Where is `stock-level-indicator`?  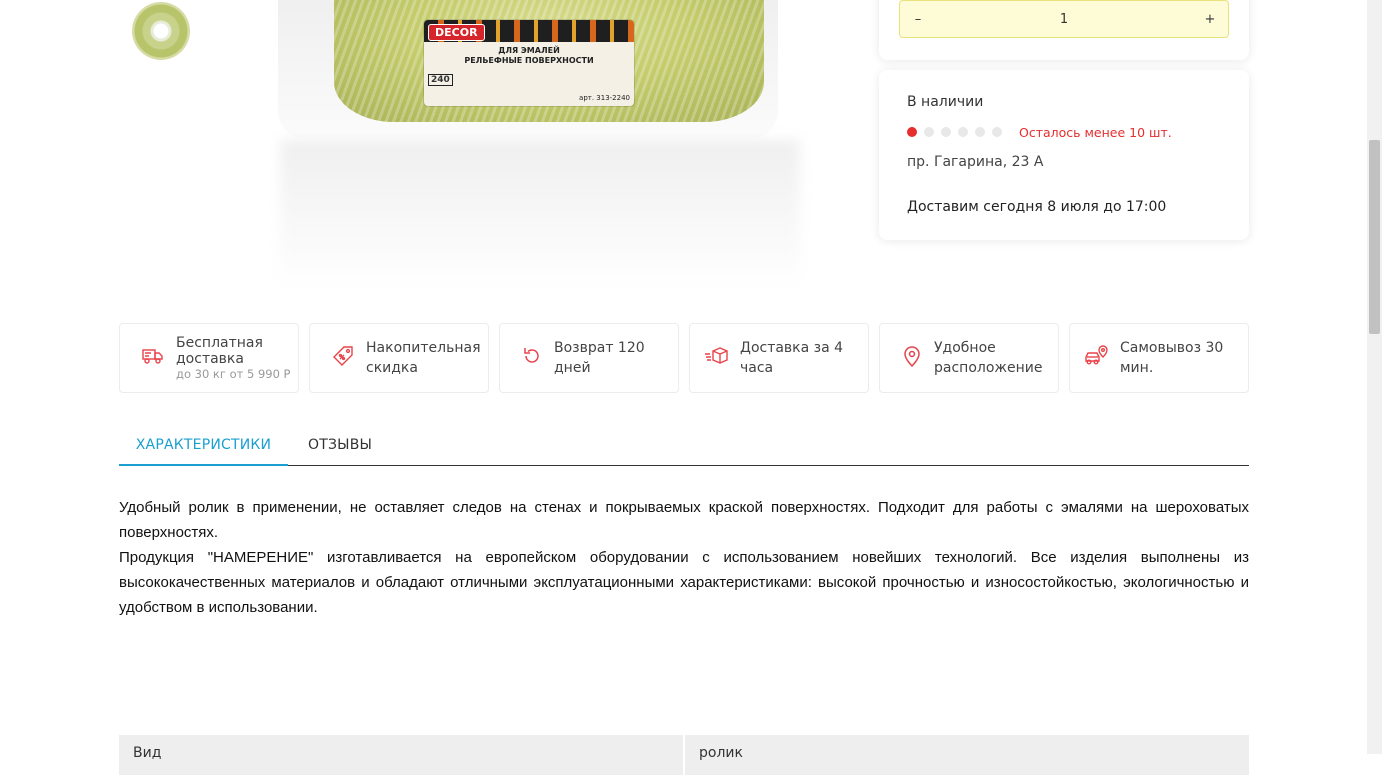
stock-level-indicator is located at coordinates (954, 132).